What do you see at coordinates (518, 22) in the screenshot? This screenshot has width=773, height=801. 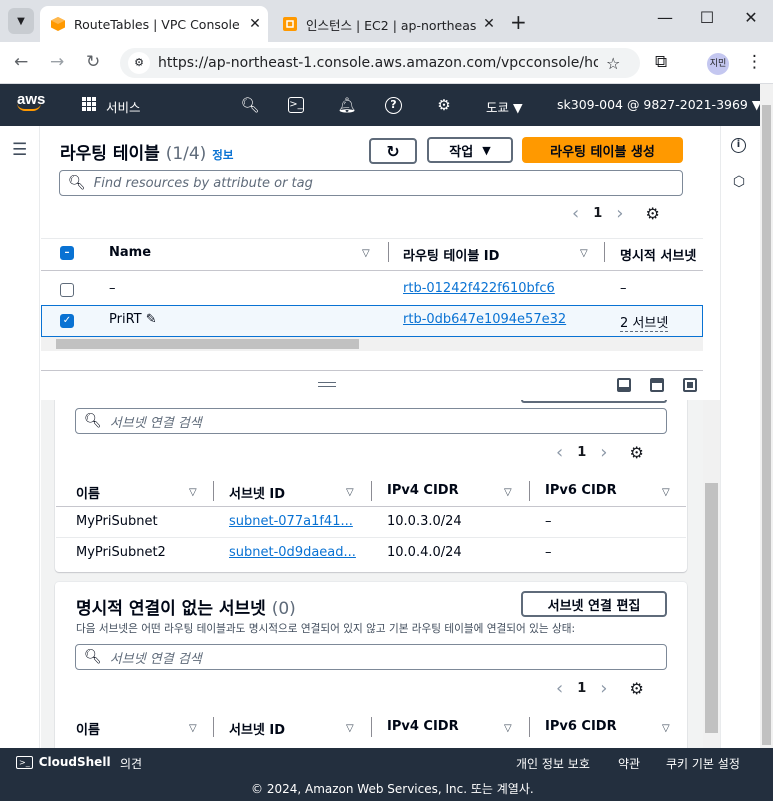 I see `new-tab-button: +` at bounding box center [518, 22].